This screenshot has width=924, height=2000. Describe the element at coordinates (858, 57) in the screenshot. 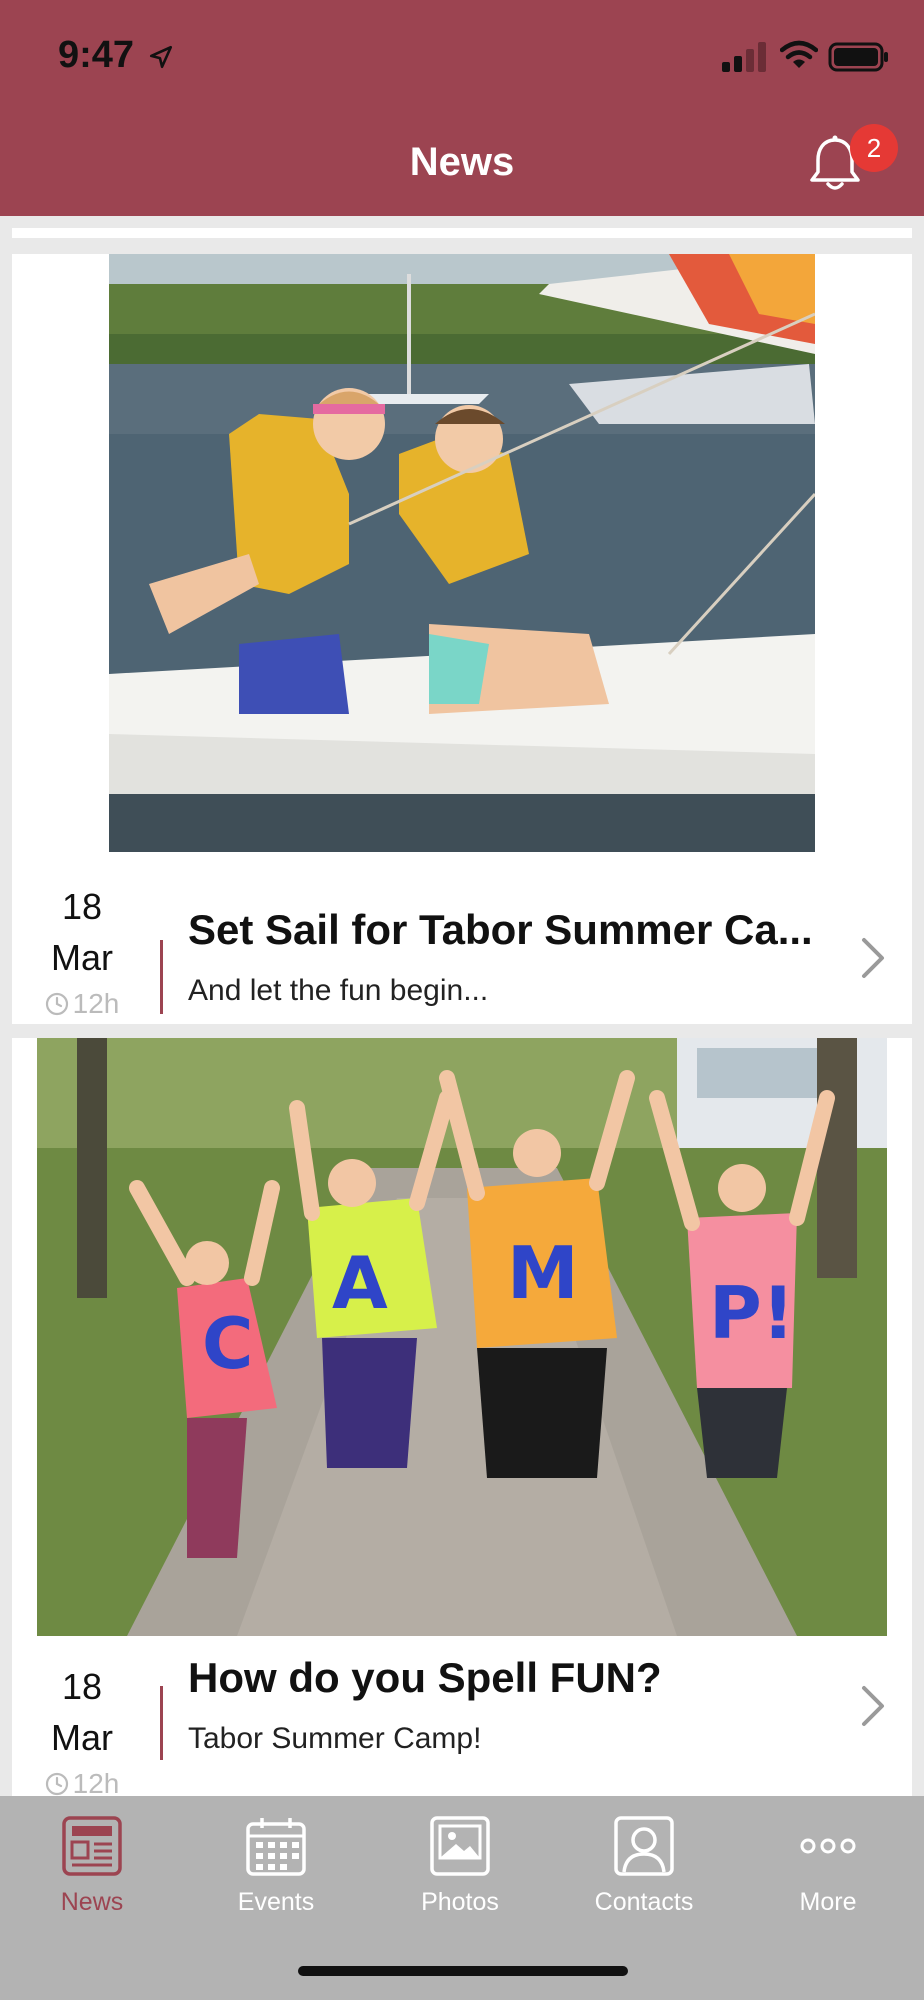

I see `battery-icon` at that location.